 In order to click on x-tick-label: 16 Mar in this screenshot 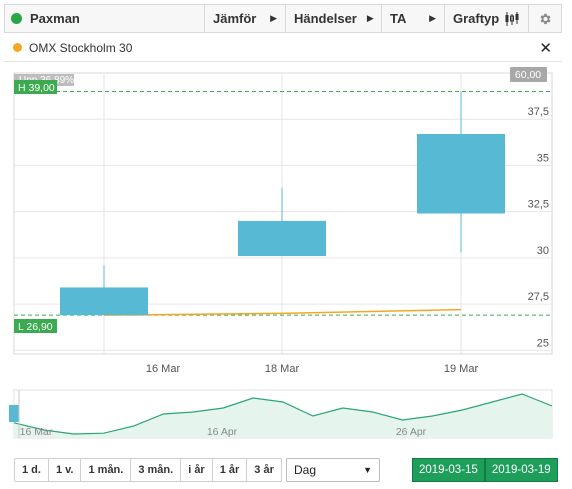, I will do `click(163, 369)`.